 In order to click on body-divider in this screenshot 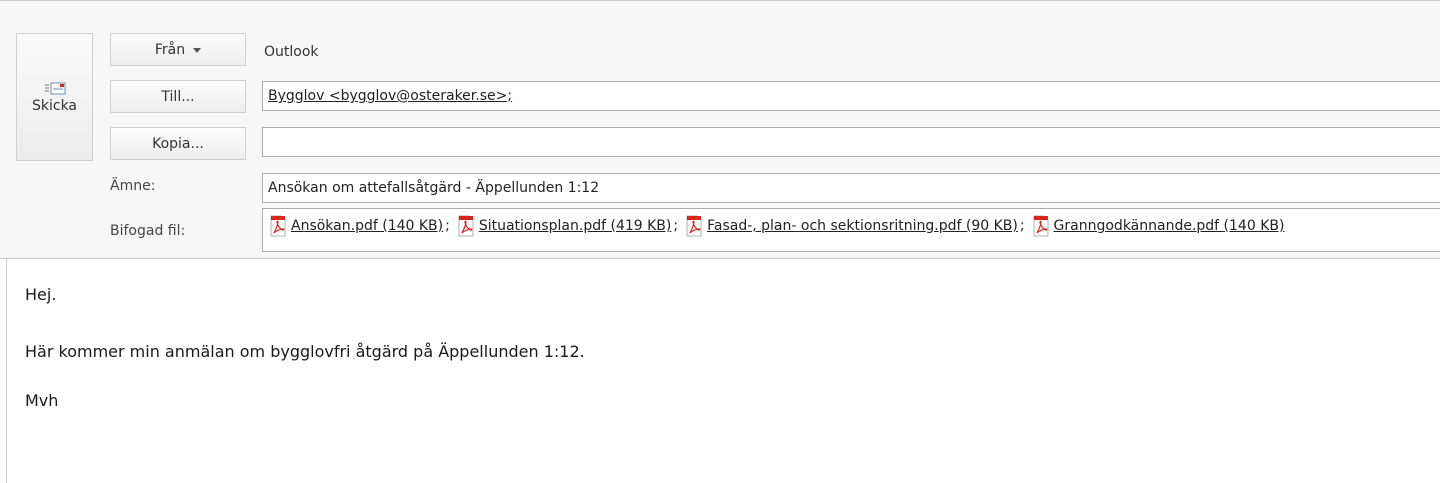, I will do `click(6, 371)`.